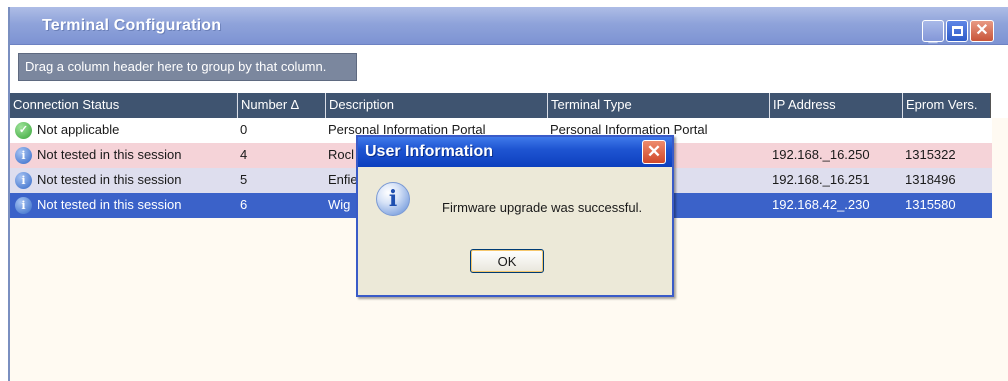 This screenshot has height=381, width=1008. I want to click on close-button: ✕, so click(982, 31).